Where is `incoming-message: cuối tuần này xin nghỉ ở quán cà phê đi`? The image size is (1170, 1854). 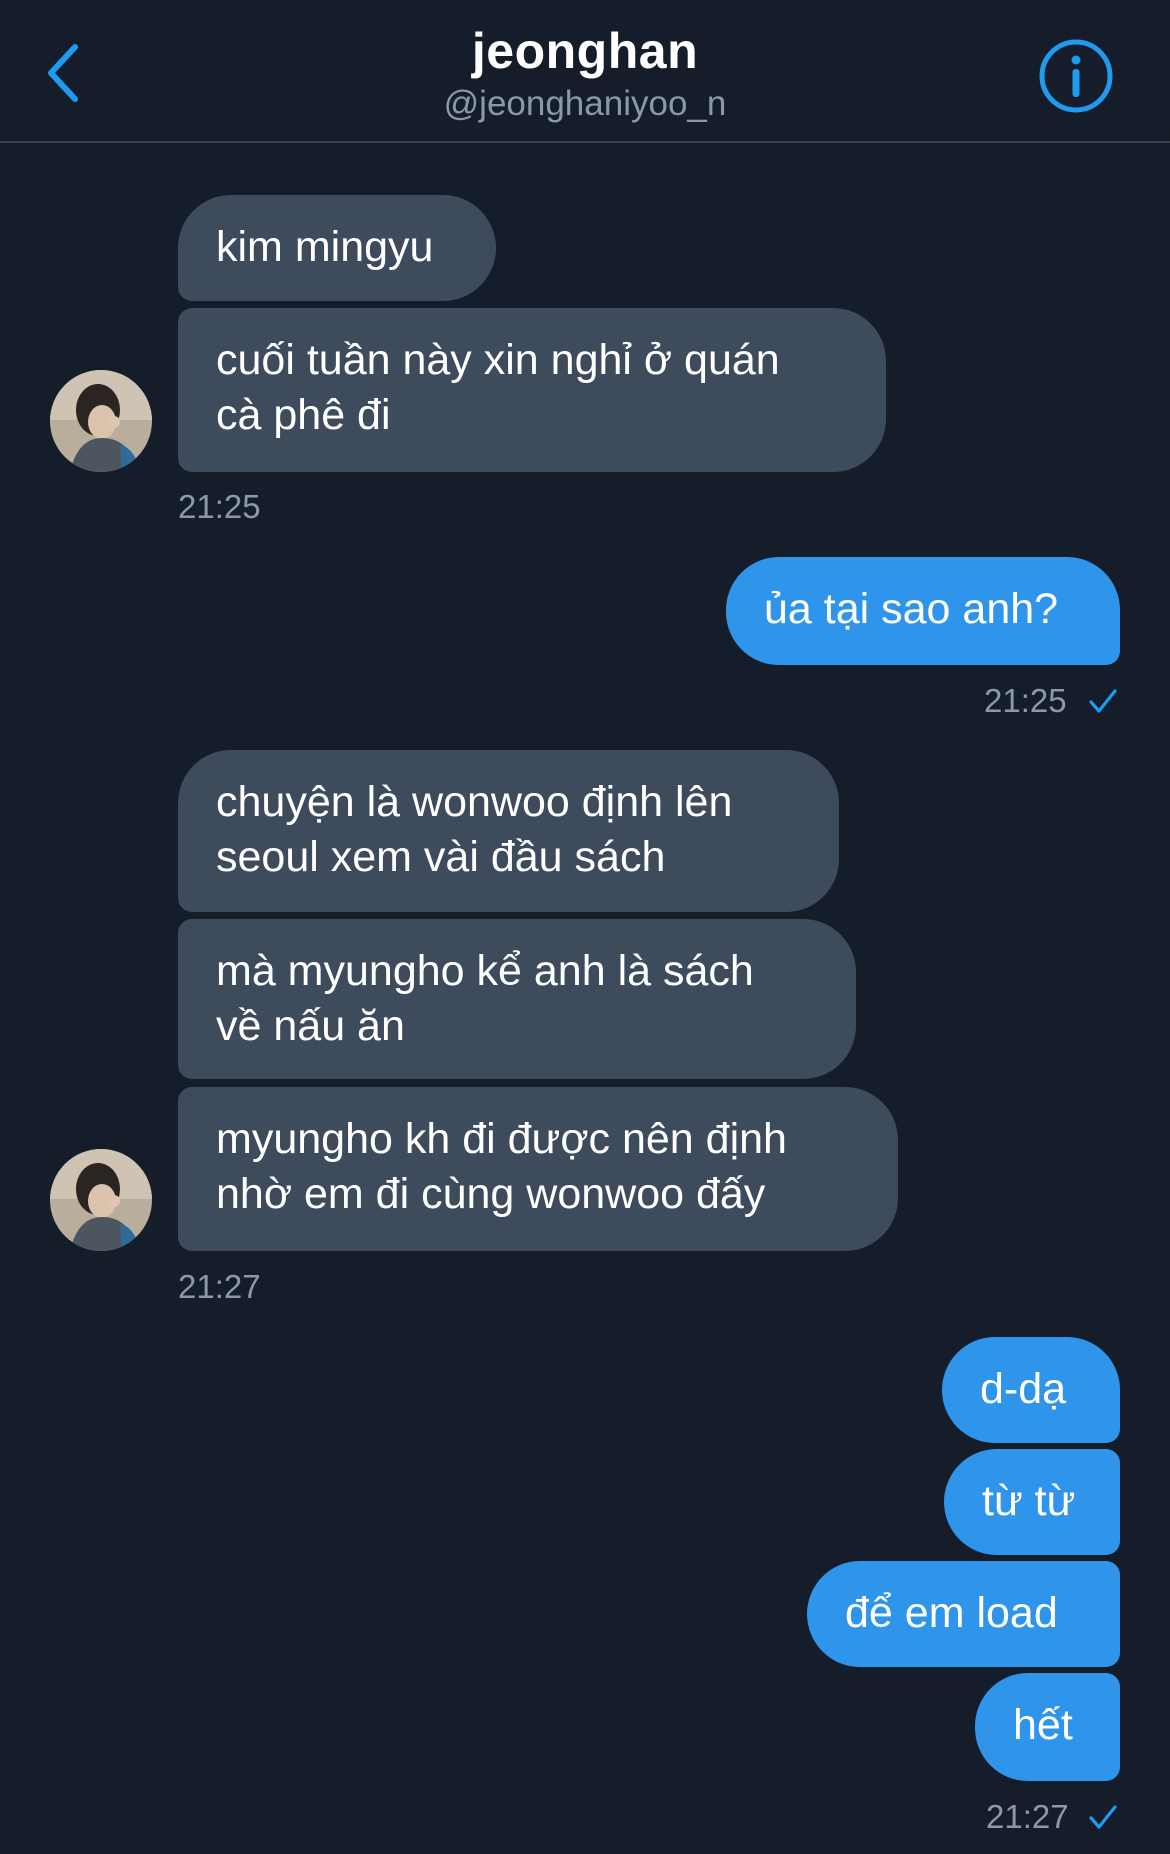
incoming-message: cuối tuần này xin nghỉ ở quán cà phê đi is located at coordinates (532, 390).